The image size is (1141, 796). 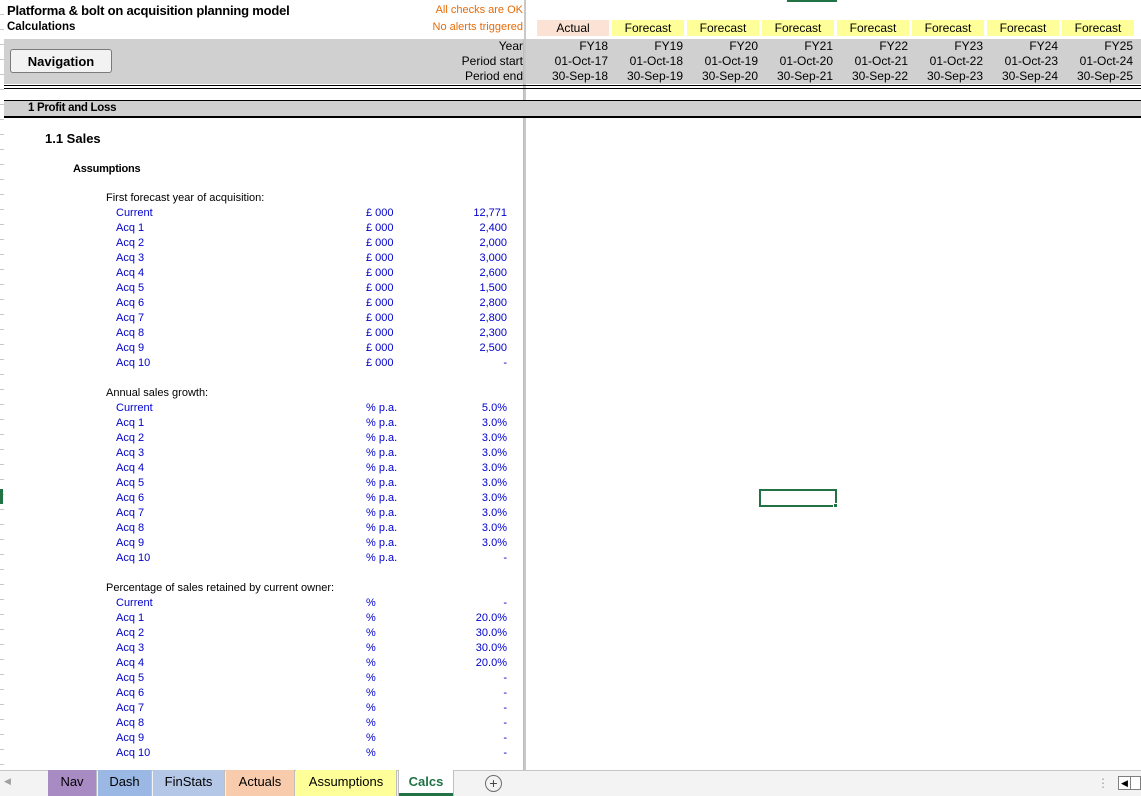 I want to click on sheet-tab-assumptions: Assumptions, so click(x=346, y=783).